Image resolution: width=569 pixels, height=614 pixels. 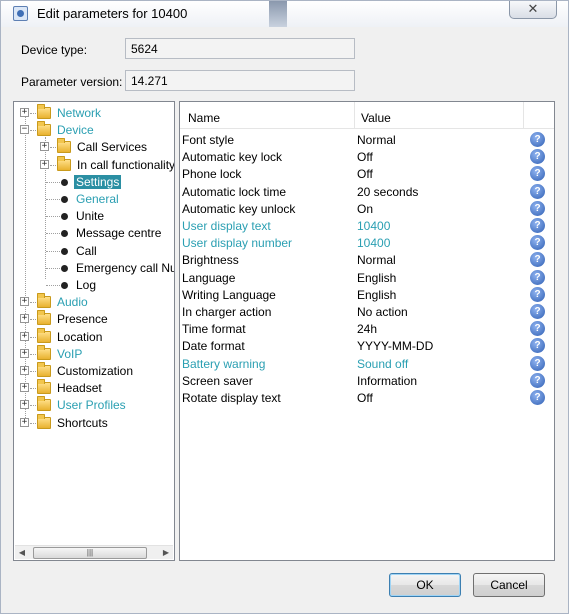 I want to click on column-header-value: Value, so click(x=376, y=118).